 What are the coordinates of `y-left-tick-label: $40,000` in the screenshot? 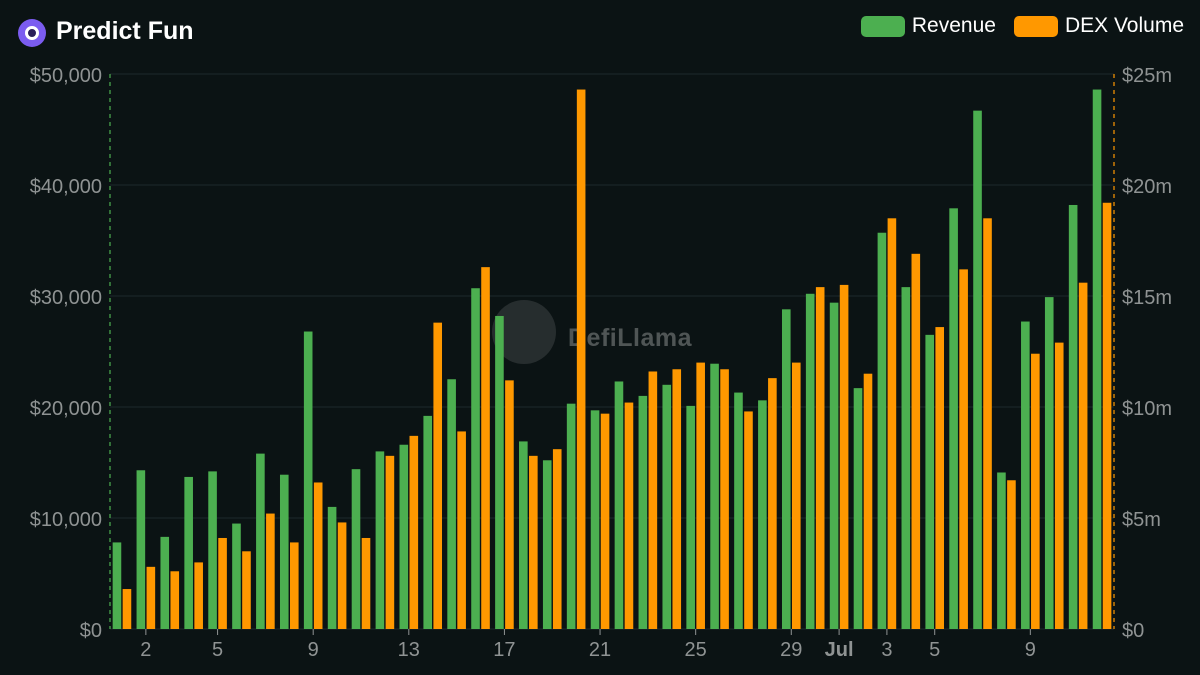 It's located at (66, 187).